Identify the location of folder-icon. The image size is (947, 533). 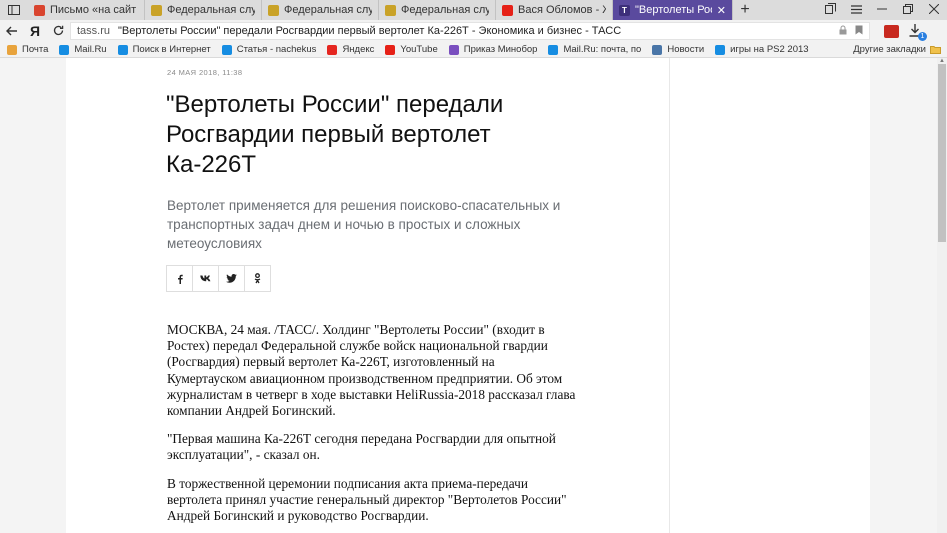
(935, 50).